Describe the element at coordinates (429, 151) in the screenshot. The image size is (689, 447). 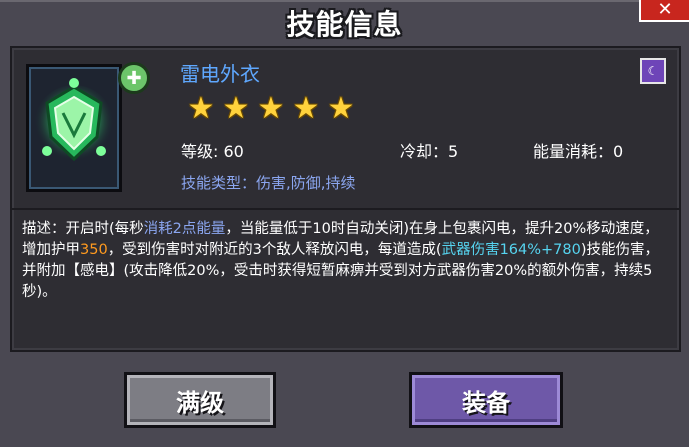
I see `cooldown-stat: 冷却：5` at that location.